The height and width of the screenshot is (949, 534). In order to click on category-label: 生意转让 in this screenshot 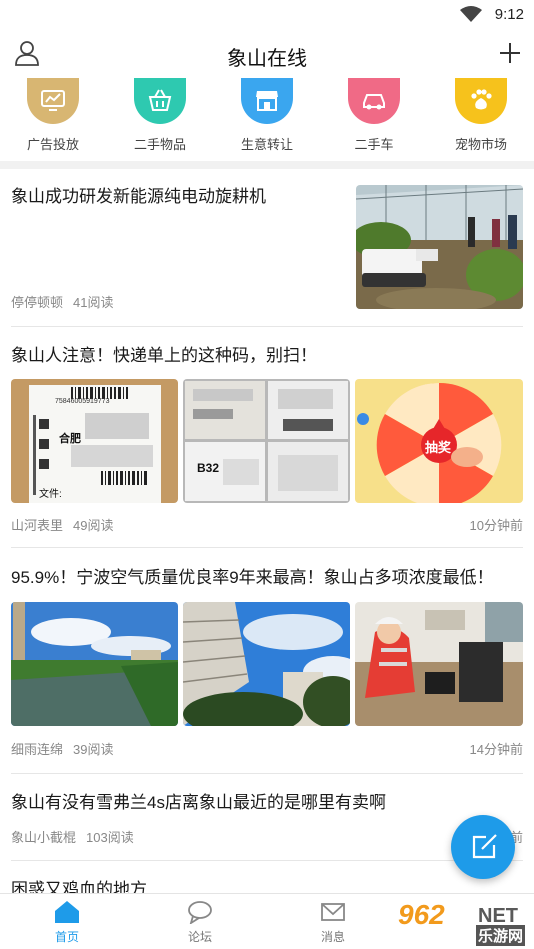, I will do `click(266, 144)`.